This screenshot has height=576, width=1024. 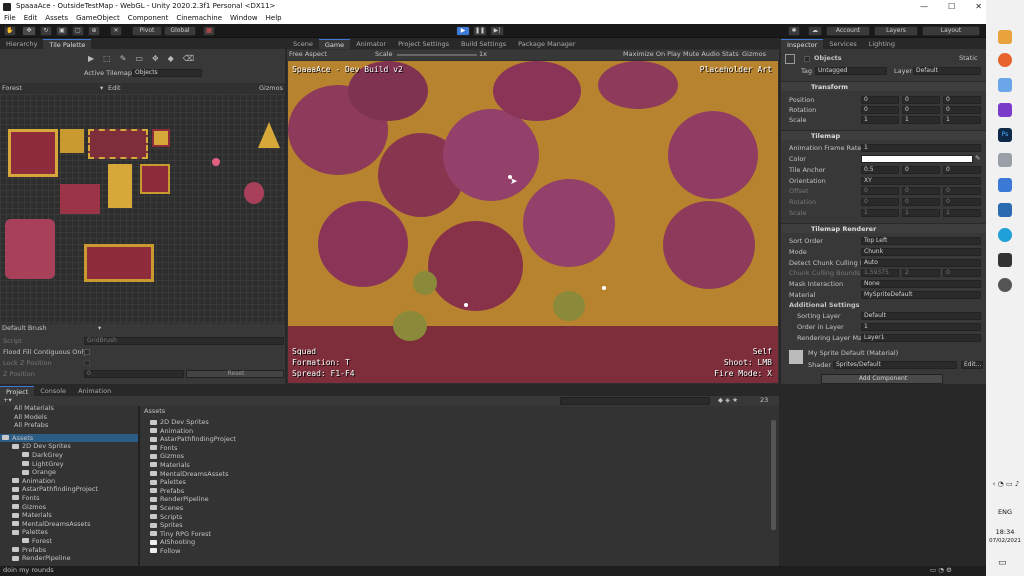 I want to click on position-x-field: 0, so click(x=880, y=100).